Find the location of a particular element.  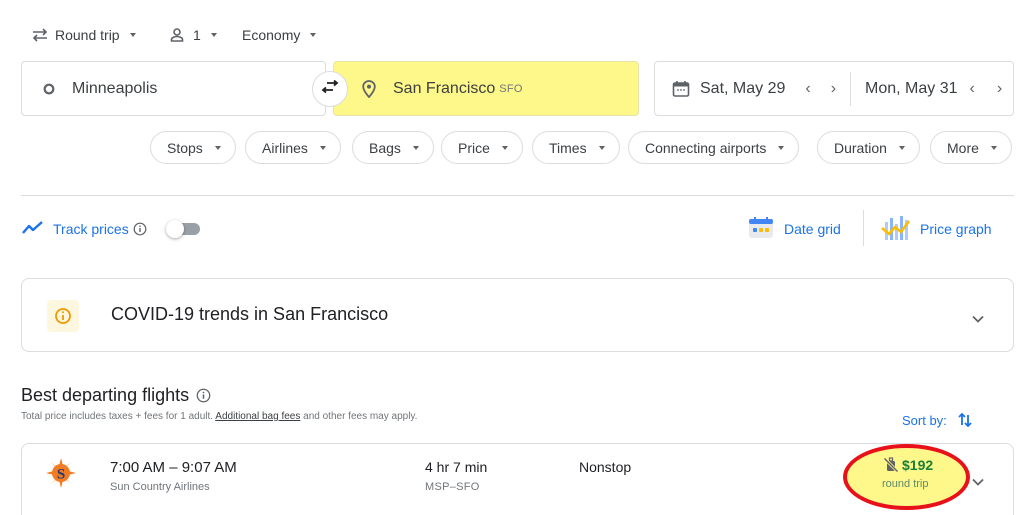

passengers-dropdown: 1 is located at coordinates (193, 35).